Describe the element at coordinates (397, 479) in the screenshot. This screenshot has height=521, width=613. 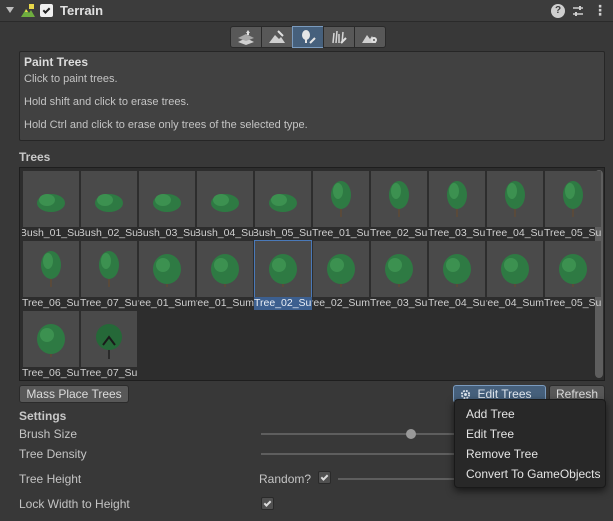
I see `tree-height-range-slider` at that location.